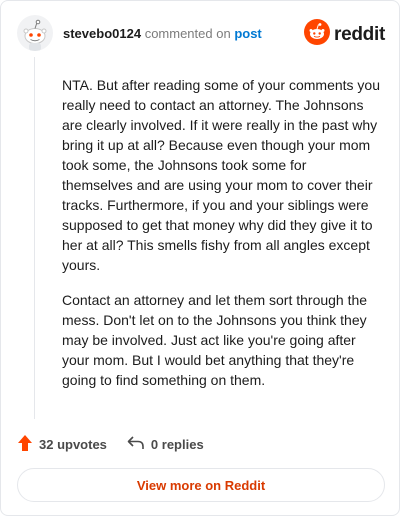 Image resolution: width=400 pixels, height=516 pixels. What do you see at coordinates (177, 444) in the screenshot?
I see `replies-count: 0 replies` at bounding box center [177, 444].